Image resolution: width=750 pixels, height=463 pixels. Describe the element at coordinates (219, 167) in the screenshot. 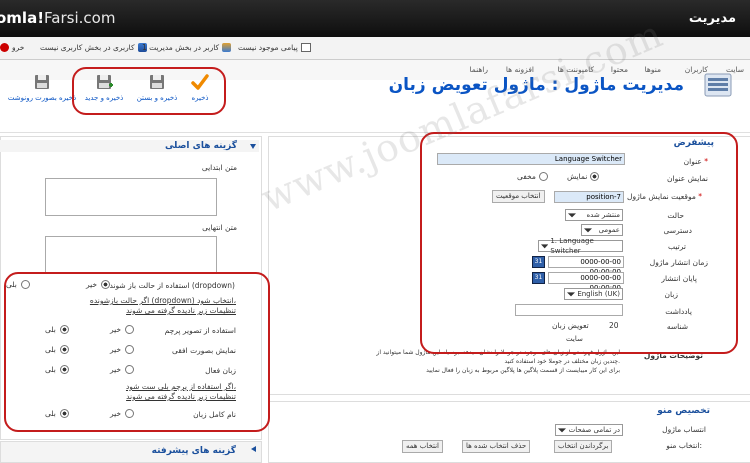

I see `pre-text-label: متن ابتدایی` at that location.